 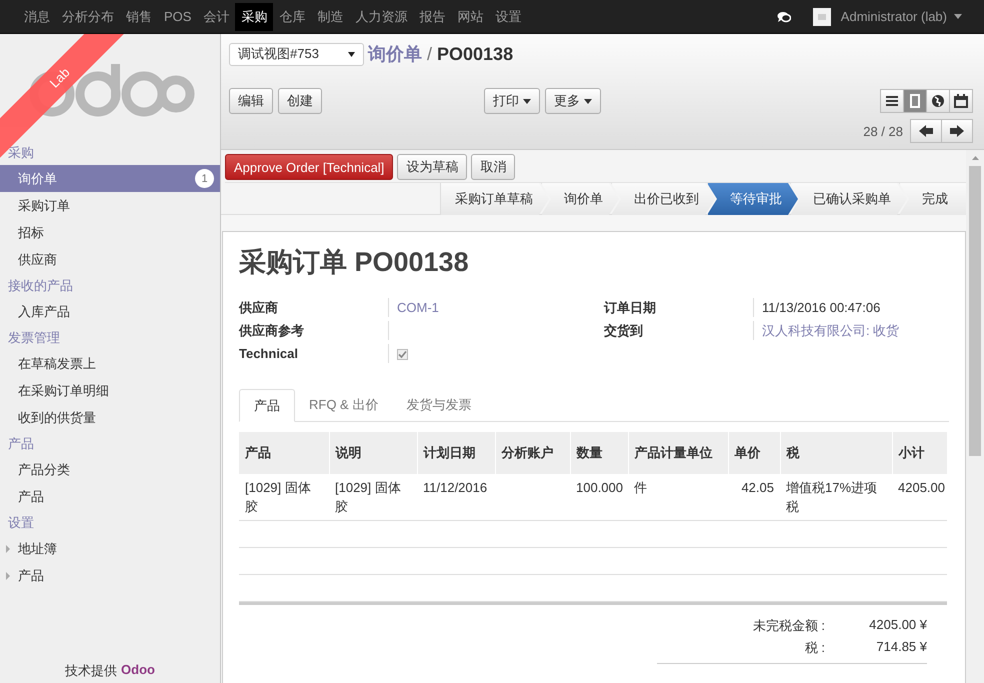 I want to click on status-step: 询价单, so click(x=580, y=199).